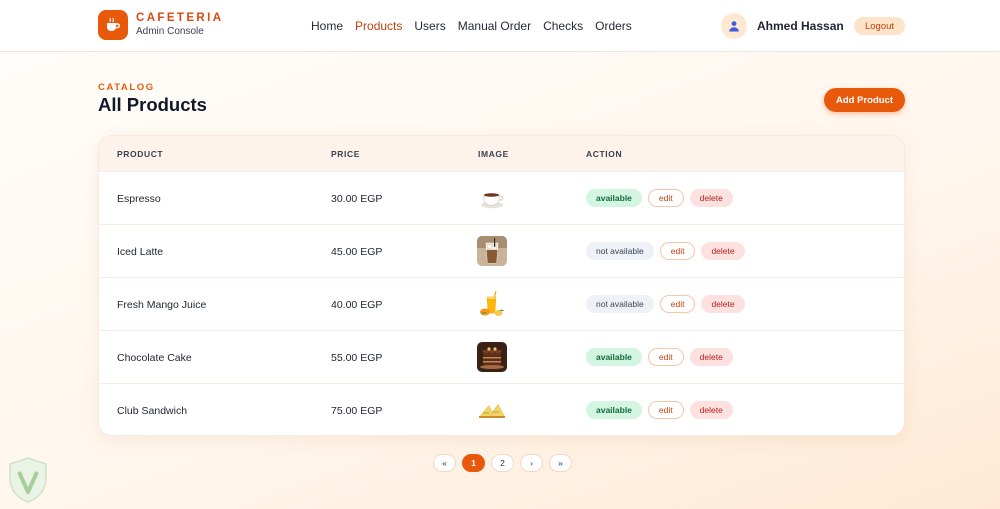 The height and width of the screenshot is (509, 1000). I want to click on product-price: 45.00 EGP, so click(357, 252).